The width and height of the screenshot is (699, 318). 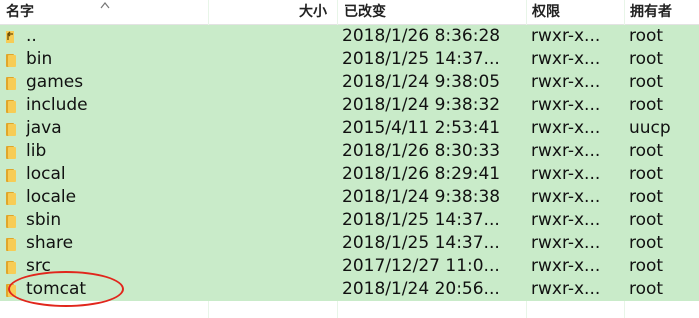 What do you see at coordinates (421, 82) in the screenshot?
I see `file-modified: 2018/1/24 9:38:05` at bounding box center [421, 82].